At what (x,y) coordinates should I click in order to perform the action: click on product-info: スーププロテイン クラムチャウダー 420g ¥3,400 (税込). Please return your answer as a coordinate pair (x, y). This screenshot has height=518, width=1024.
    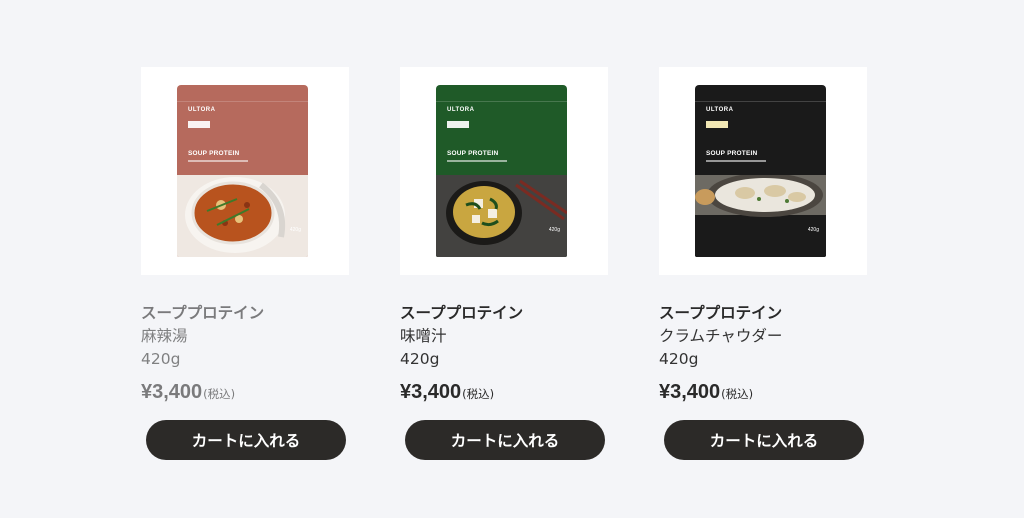
    Looking at the image, I should click on (763, 354).